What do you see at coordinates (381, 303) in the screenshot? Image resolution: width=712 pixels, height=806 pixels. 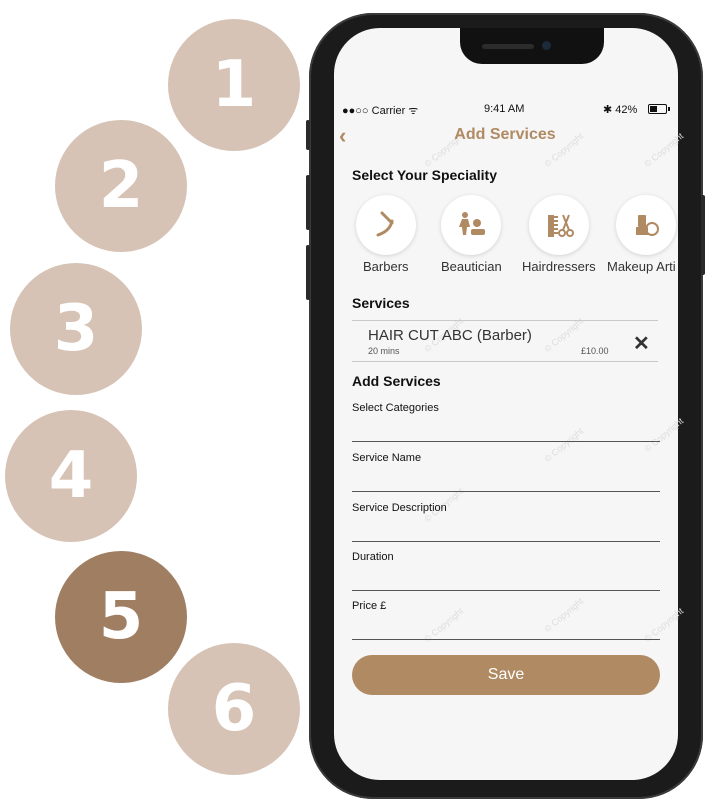 I see `services-heading: Services` at bounding box center [381, 303].